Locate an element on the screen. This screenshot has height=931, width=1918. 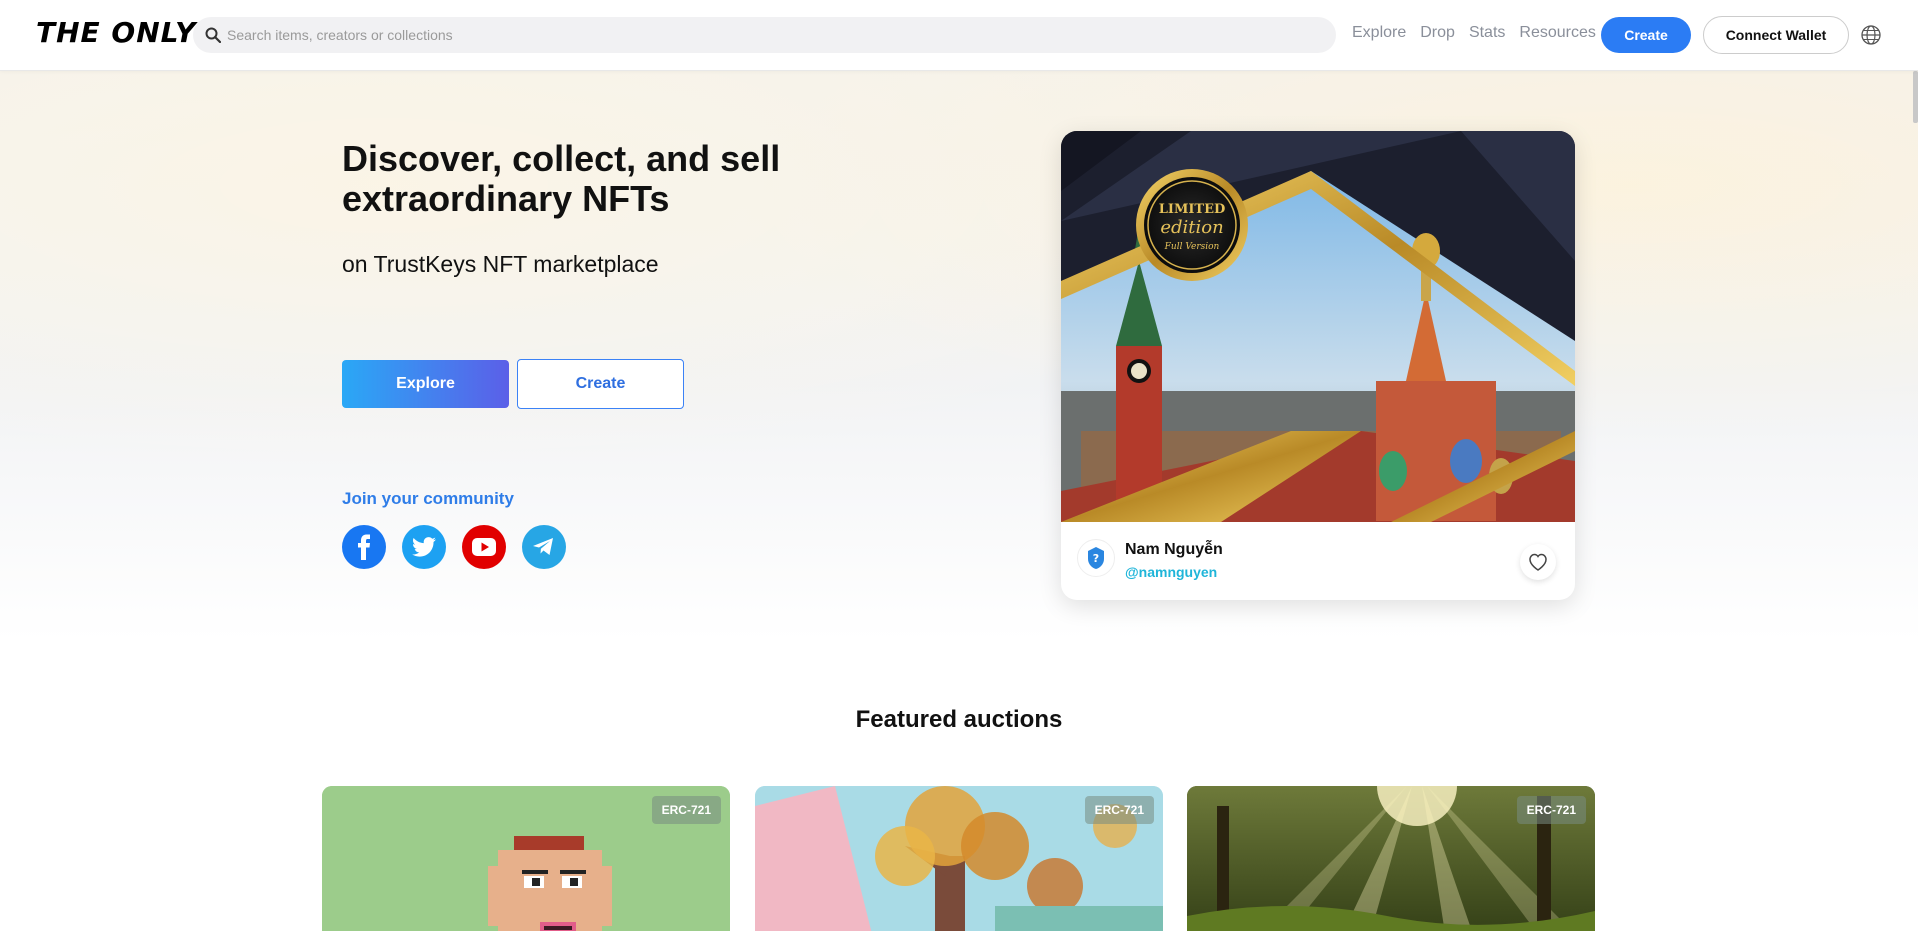
search-bar is located at coordinates (764, 35).